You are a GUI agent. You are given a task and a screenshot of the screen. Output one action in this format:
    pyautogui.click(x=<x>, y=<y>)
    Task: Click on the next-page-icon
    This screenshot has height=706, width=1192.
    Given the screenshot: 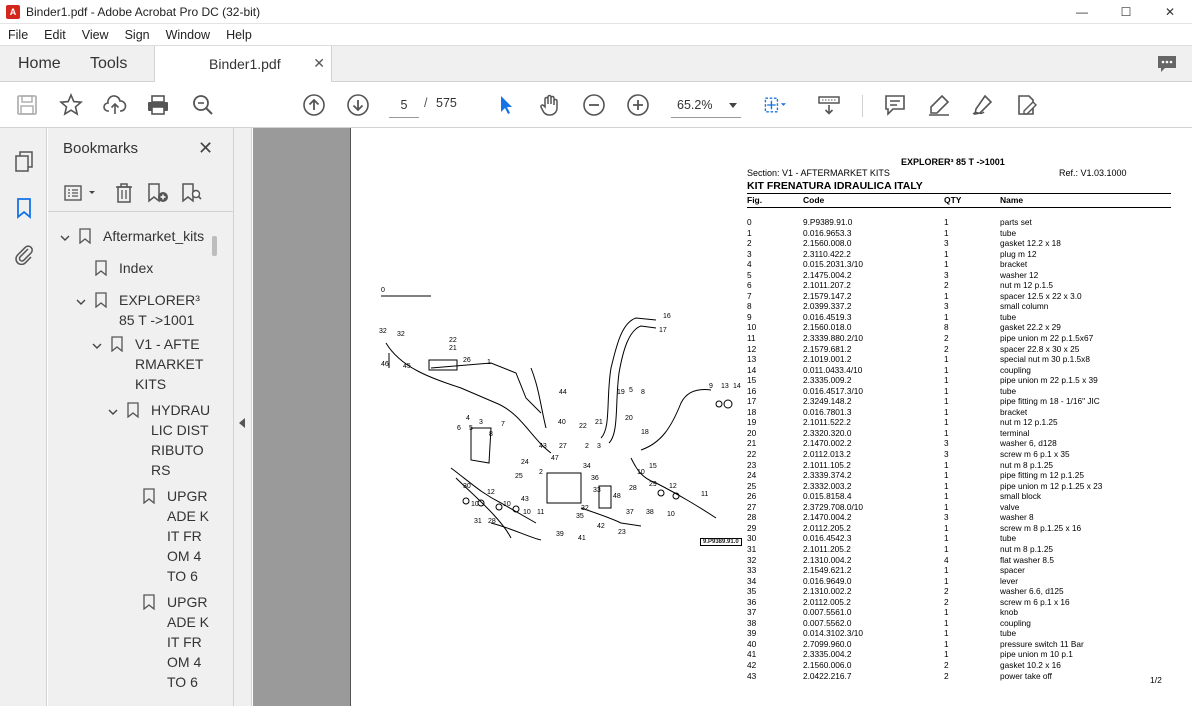 What is the action you would take?
    pyautogui.click(x=358, y=105)
    